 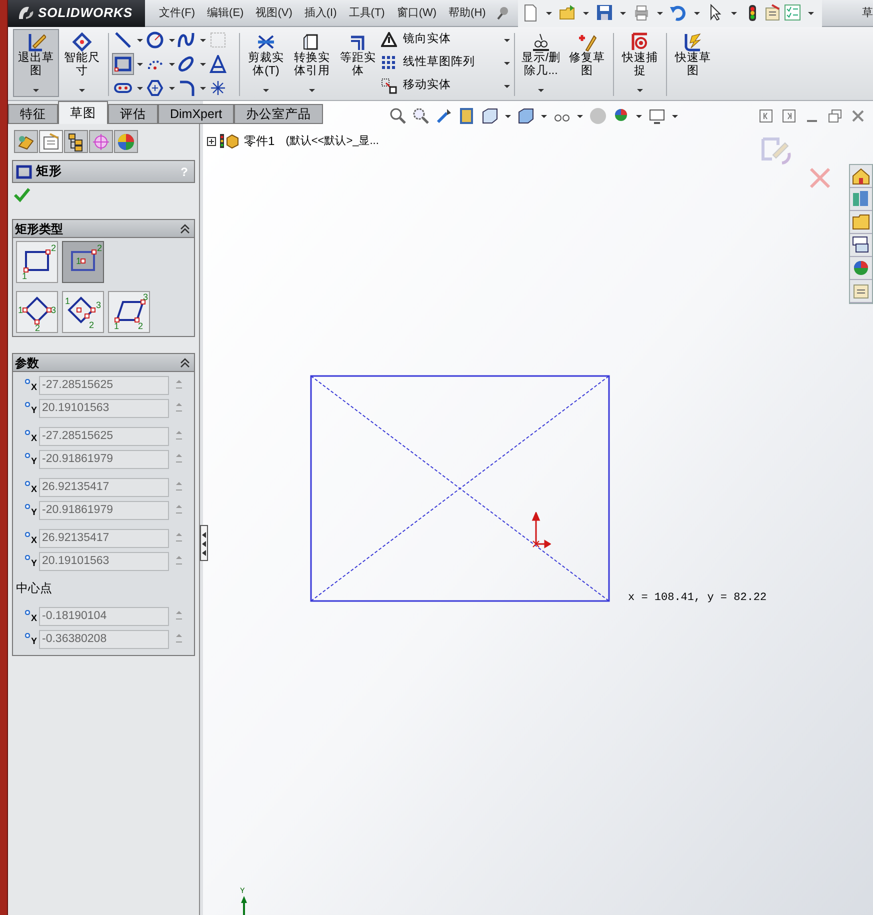 I want to click on tab: 草图, so click(x=83, y=112).